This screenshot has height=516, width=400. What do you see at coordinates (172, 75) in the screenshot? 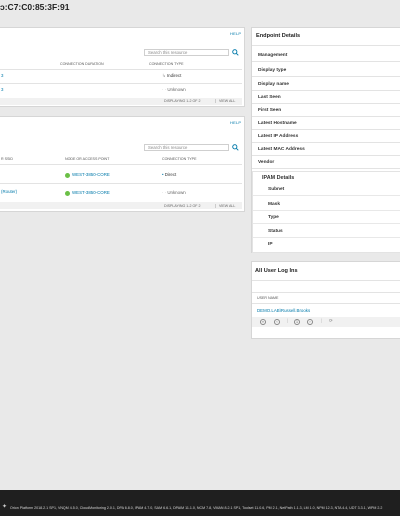
I see `table-row-type: ↳ Indirect` at bounding box center [172, 75].